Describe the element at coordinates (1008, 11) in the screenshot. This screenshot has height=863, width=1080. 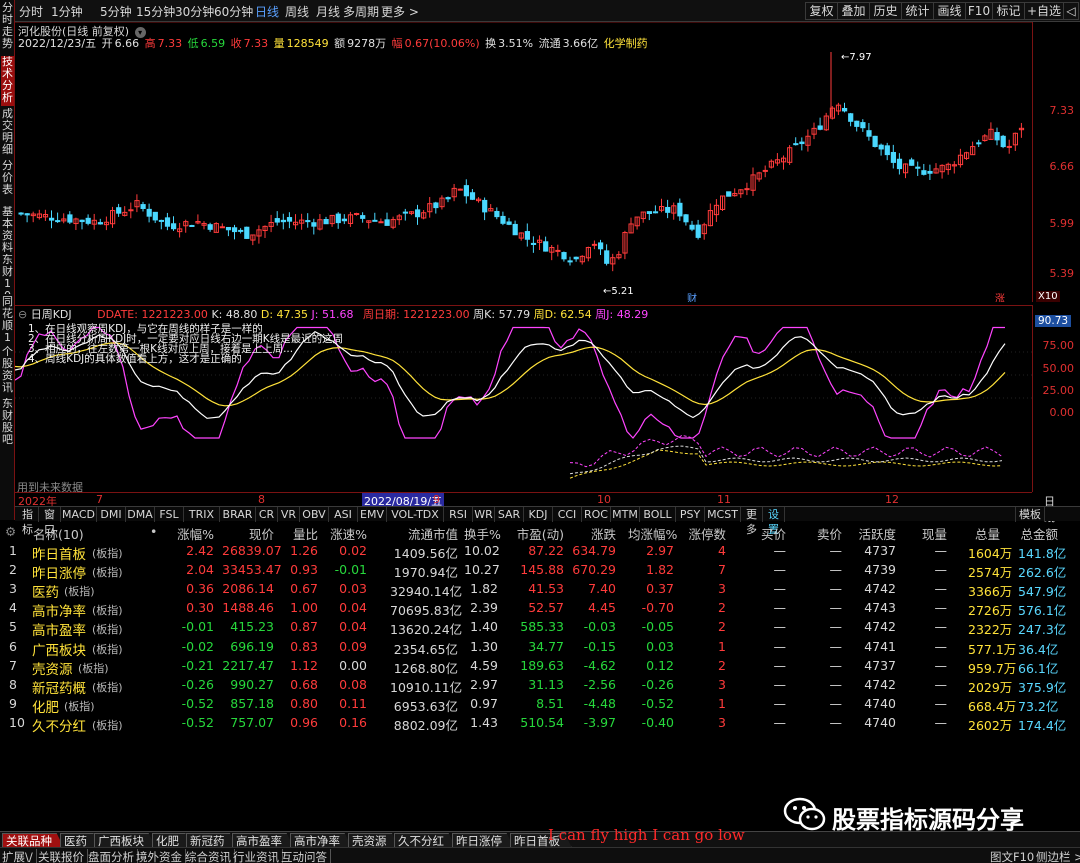
I see `mark-button: 标记` at that location.